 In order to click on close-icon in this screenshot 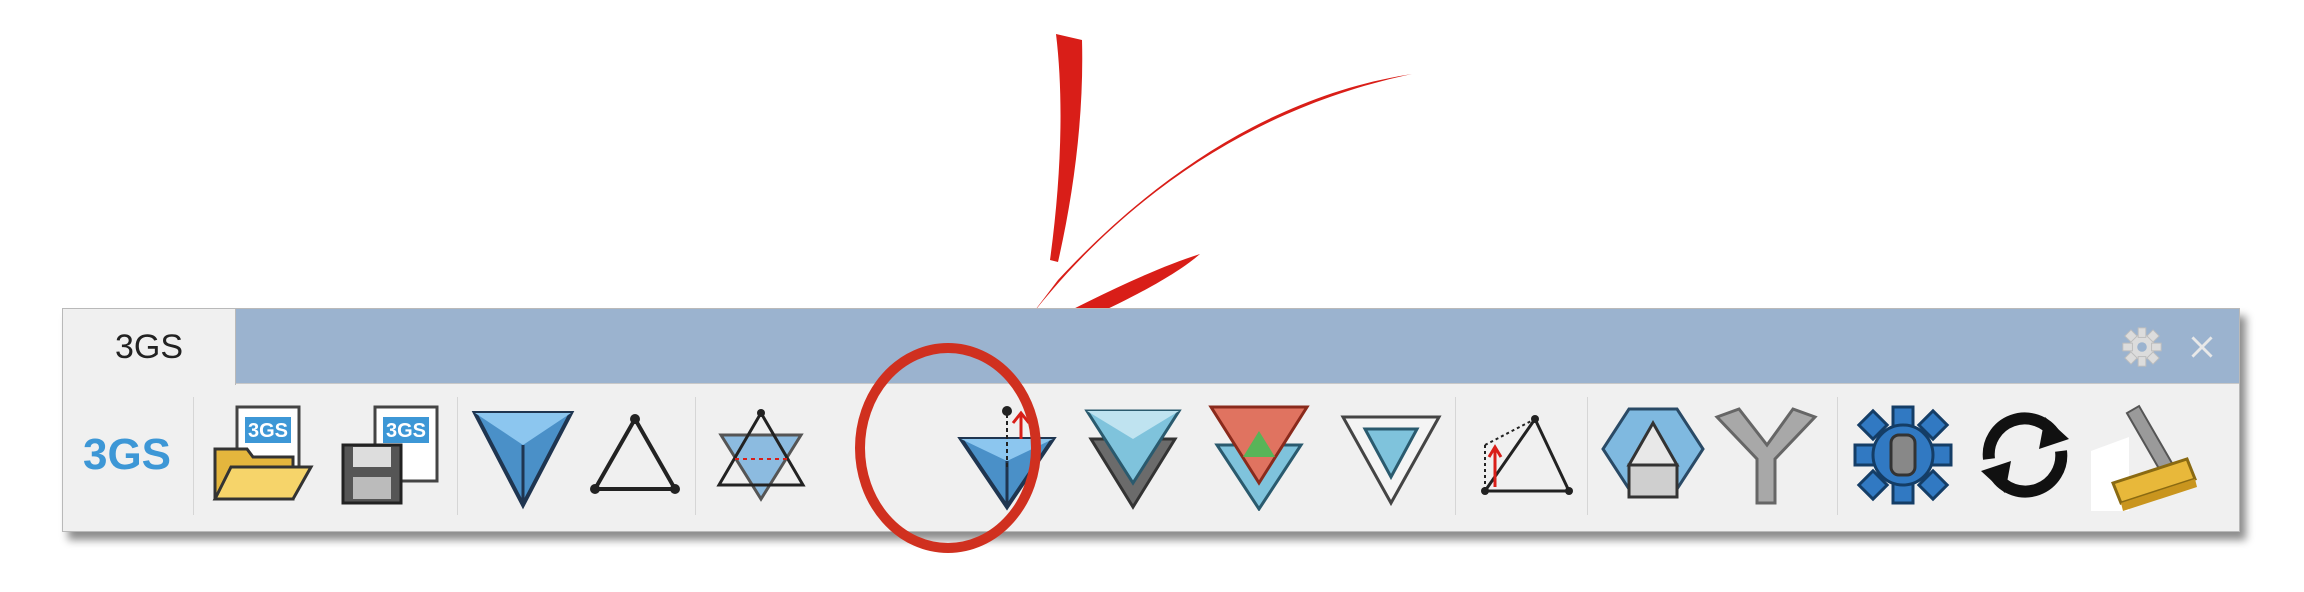, I will do `click(2202, 347)`.